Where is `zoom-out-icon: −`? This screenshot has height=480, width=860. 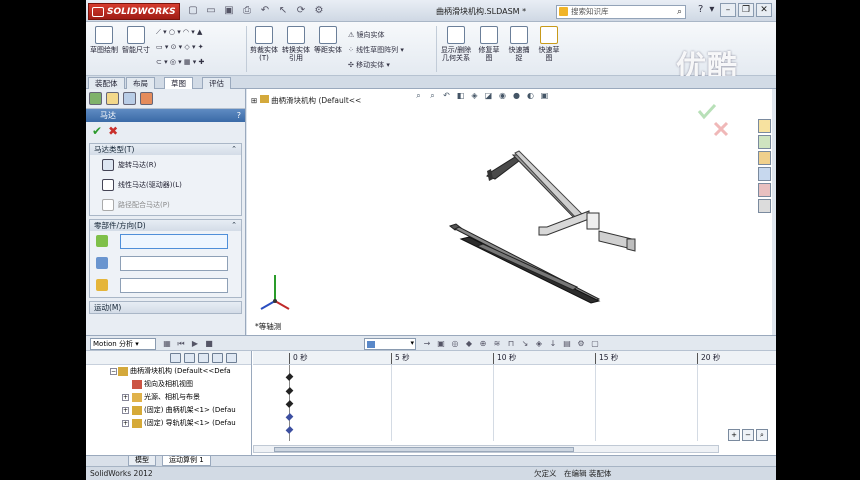
zoom-out-icon: − is located at coordinates (748, 435).